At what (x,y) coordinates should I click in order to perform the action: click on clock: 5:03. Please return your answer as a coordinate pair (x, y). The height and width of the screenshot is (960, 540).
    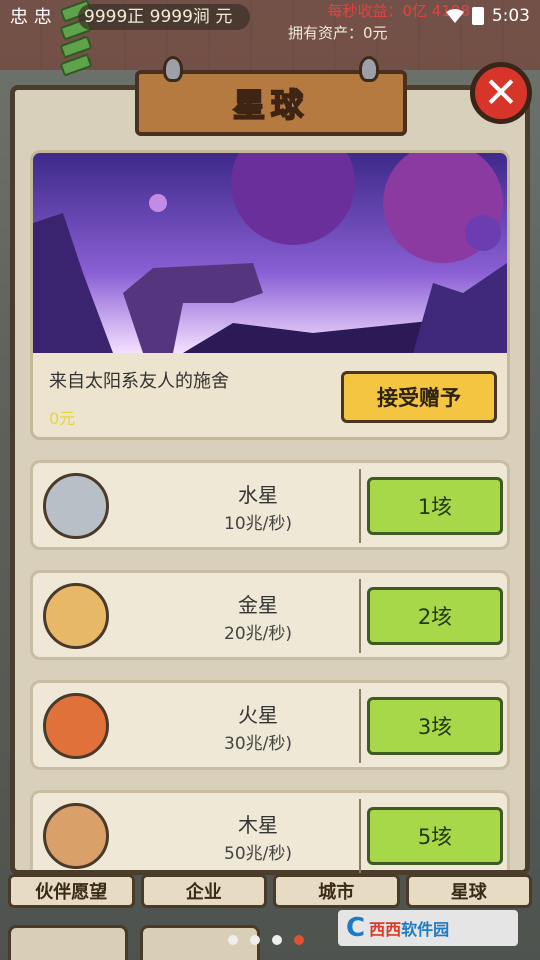
    Looking at the image, I should click on (510, 16).